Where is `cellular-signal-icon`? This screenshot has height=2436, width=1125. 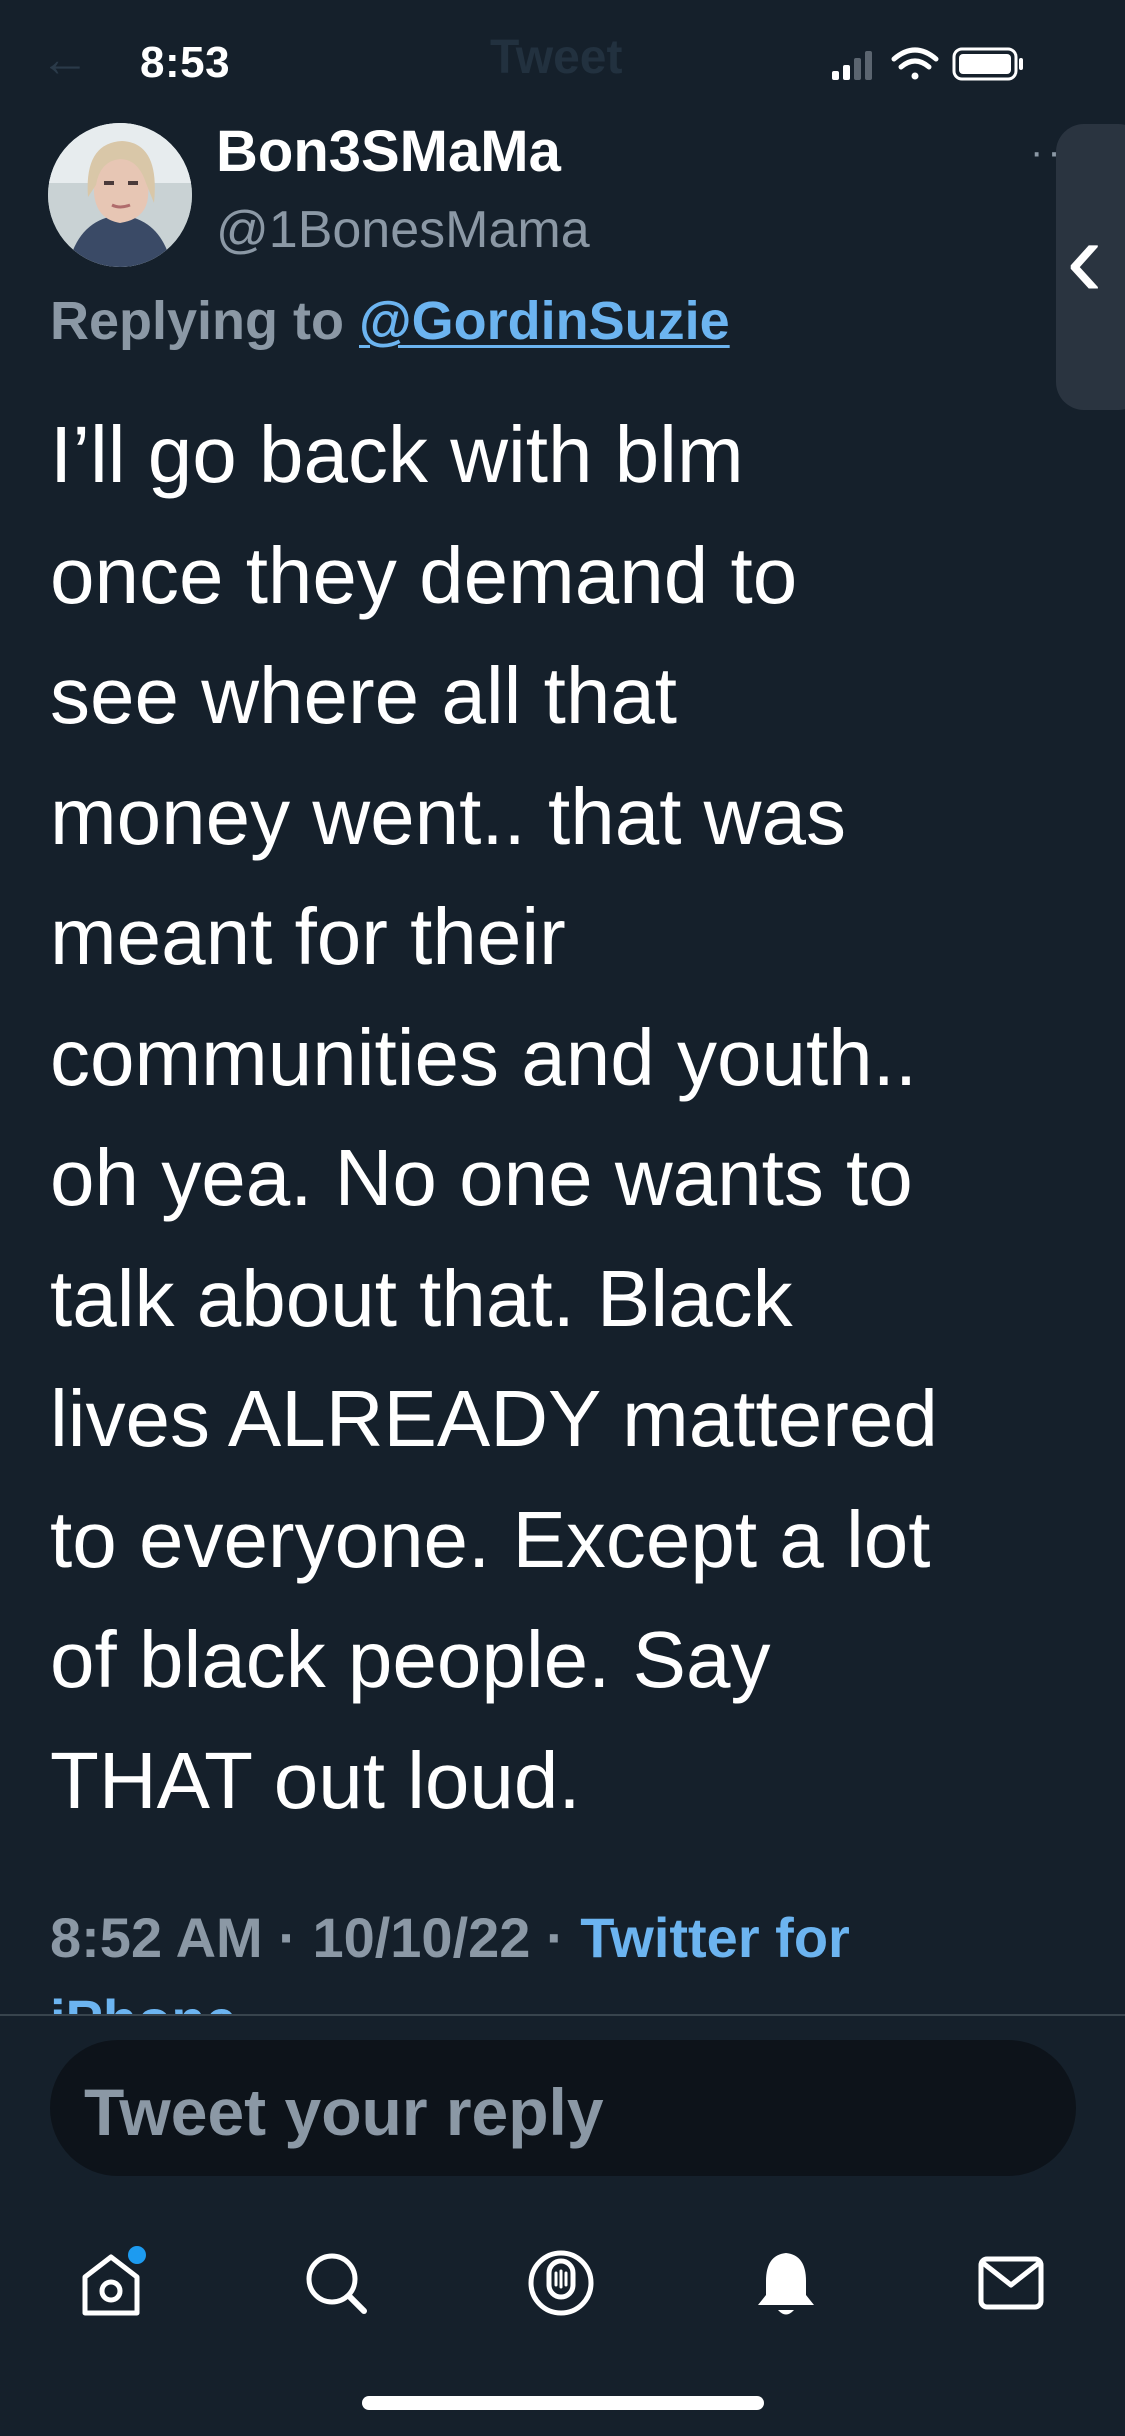 cellular-signal-icon is located at coordinates (852, 65).